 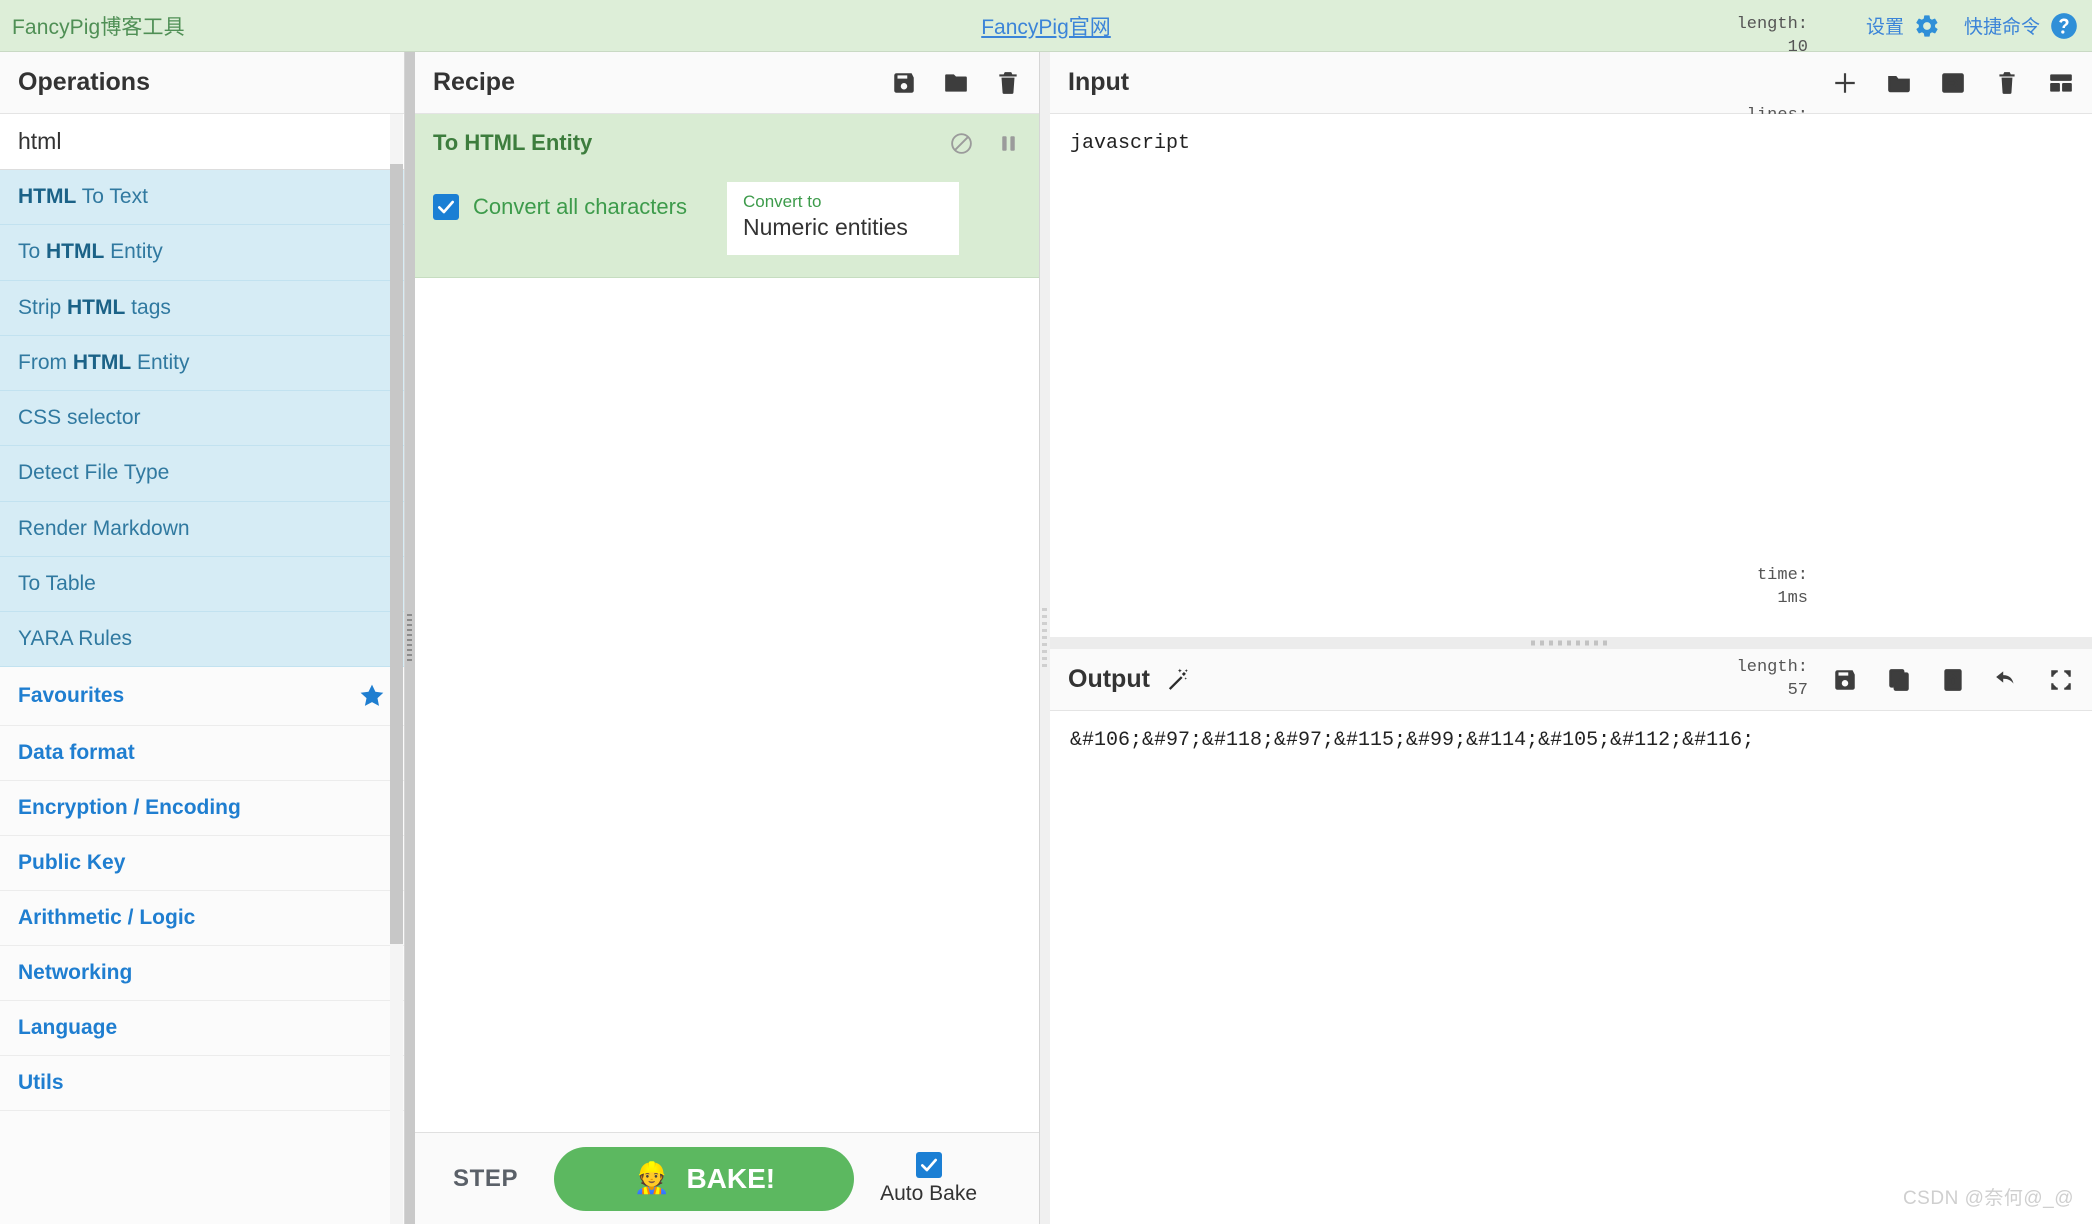 I want to click on auto-bake-checkbox, so click(x=928, y=1164).